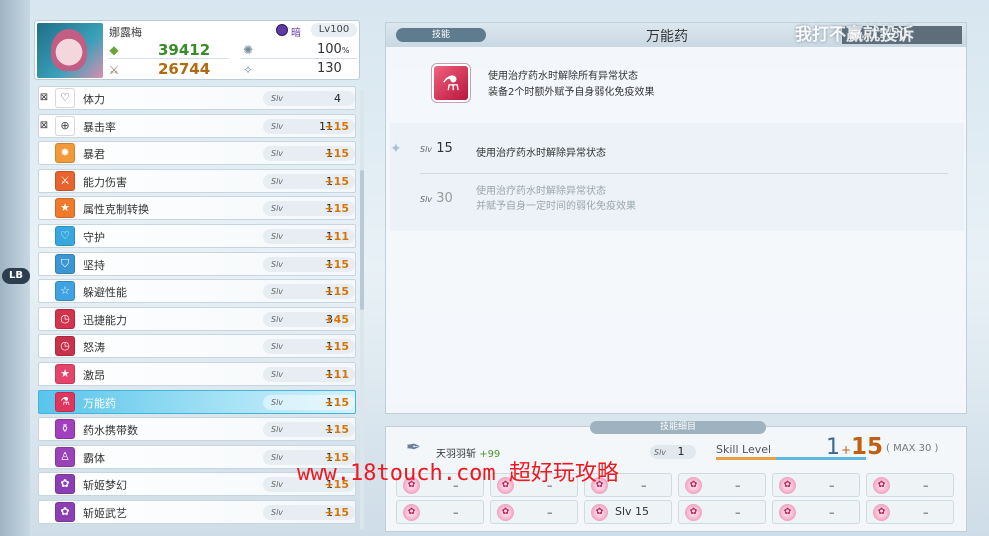 The width and height of the screenshot is (989, 536). Describe the element at coordinates (197, 263) in the screenshot. I see `skill-row: ⛉ 坚持 Slv 1 +15` at that location.